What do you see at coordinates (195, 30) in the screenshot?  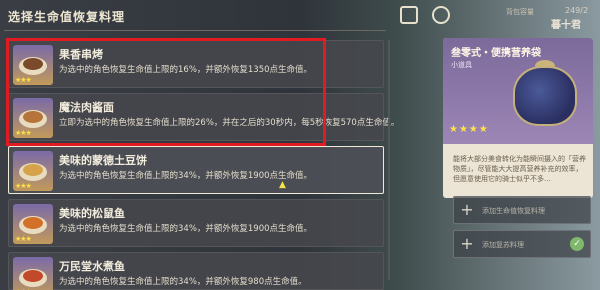 I see `header-divider` at bounding box center [195, 30].